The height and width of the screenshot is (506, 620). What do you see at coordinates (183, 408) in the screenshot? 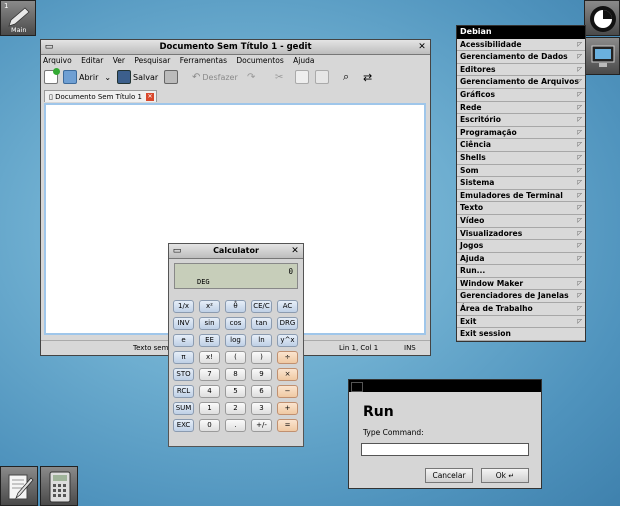
I see `calc-key: SUM` at bounding box center [183, 408].